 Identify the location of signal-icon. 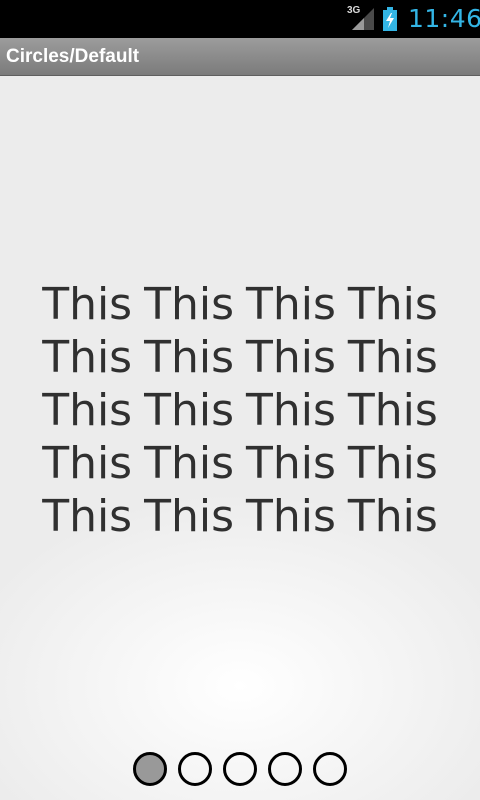
(363, 19).